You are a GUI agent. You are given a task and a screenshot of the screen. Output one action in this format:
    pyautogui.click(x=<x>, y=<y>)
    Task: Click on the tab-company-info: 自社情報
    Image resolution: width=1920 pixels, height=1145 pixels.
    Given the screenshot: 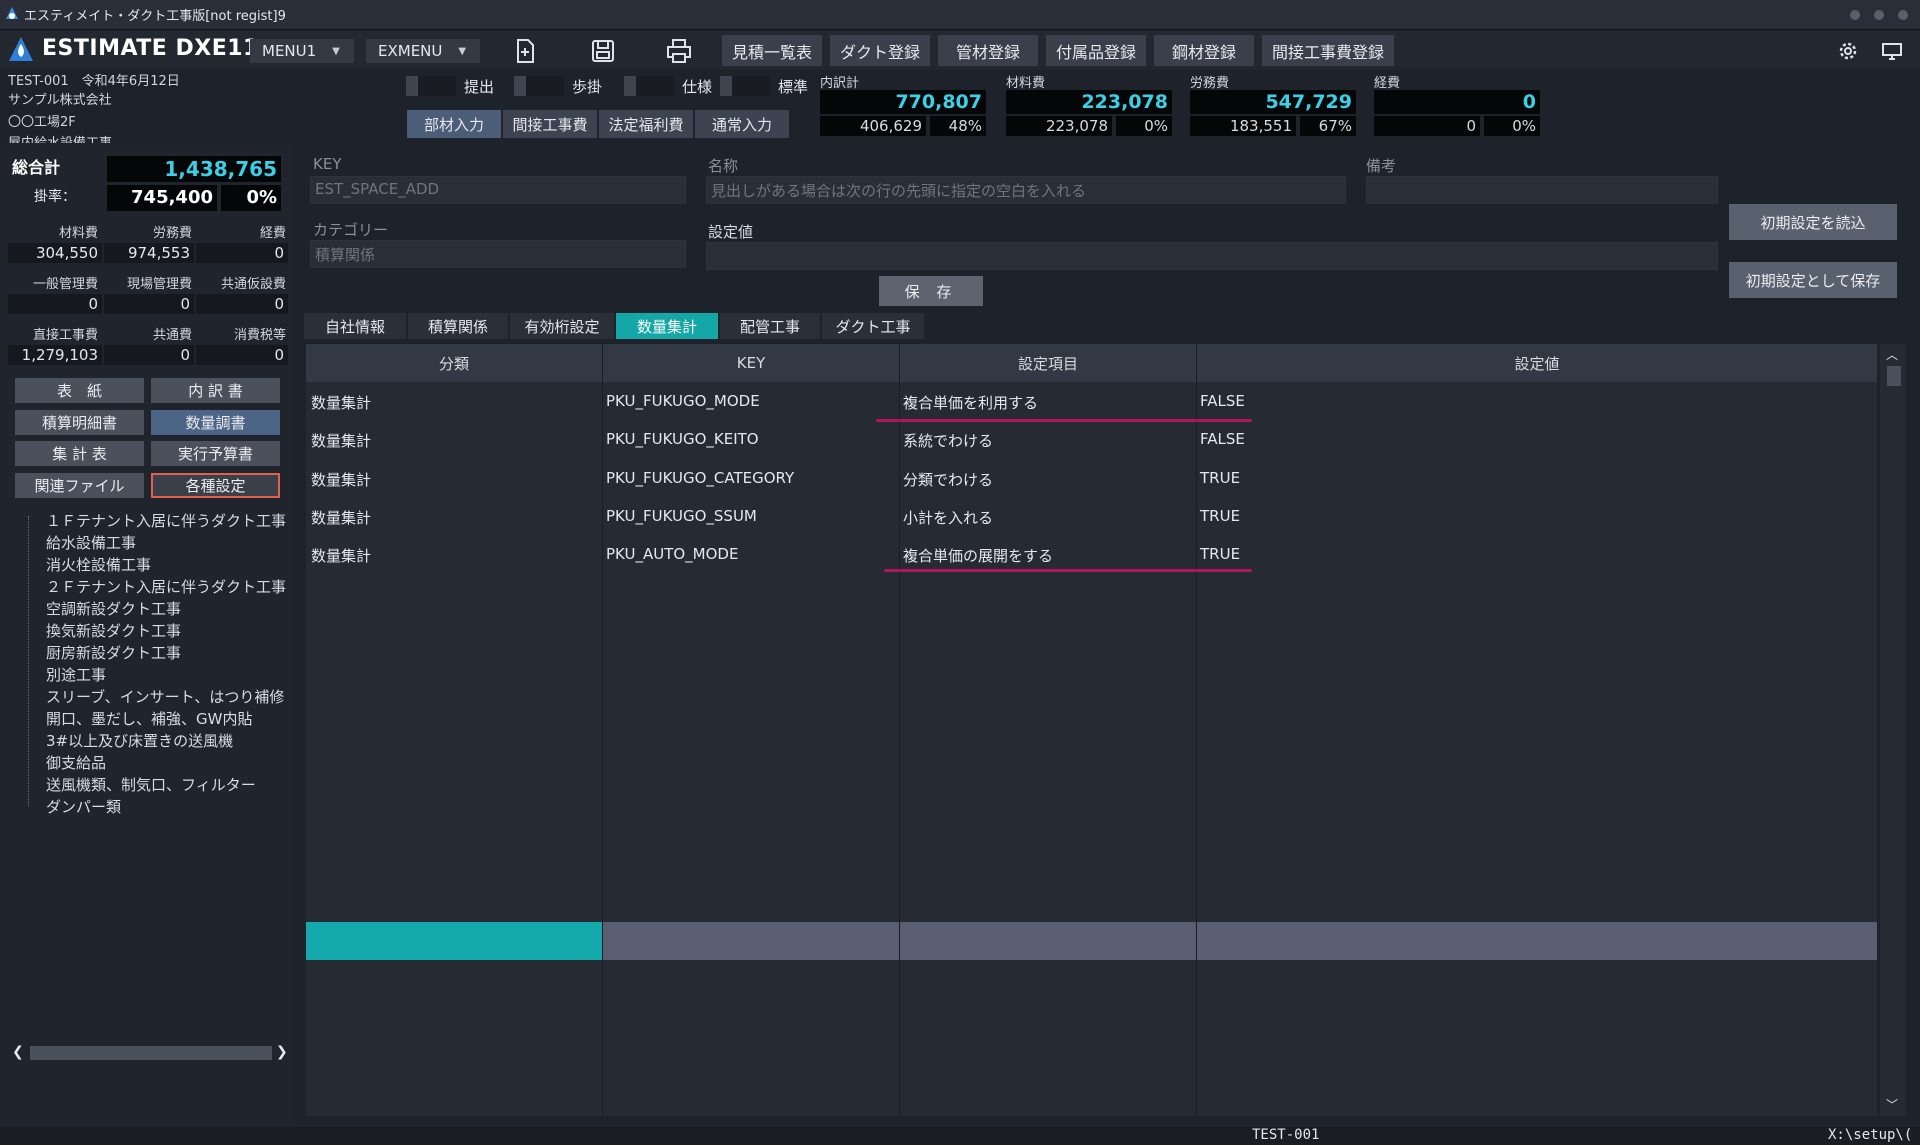 What is the action you would take?
    pyautogui.click(x=355, y=326)
    